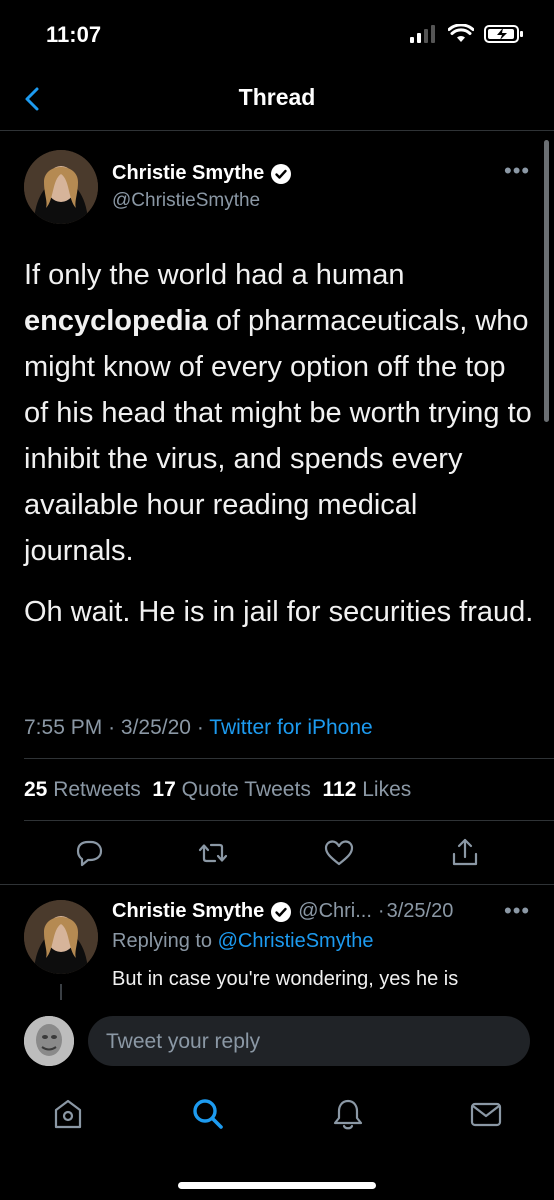 The image size is (554, 1200). I want to click on reply-author-name: Christie Smythe, so click(188, 911).